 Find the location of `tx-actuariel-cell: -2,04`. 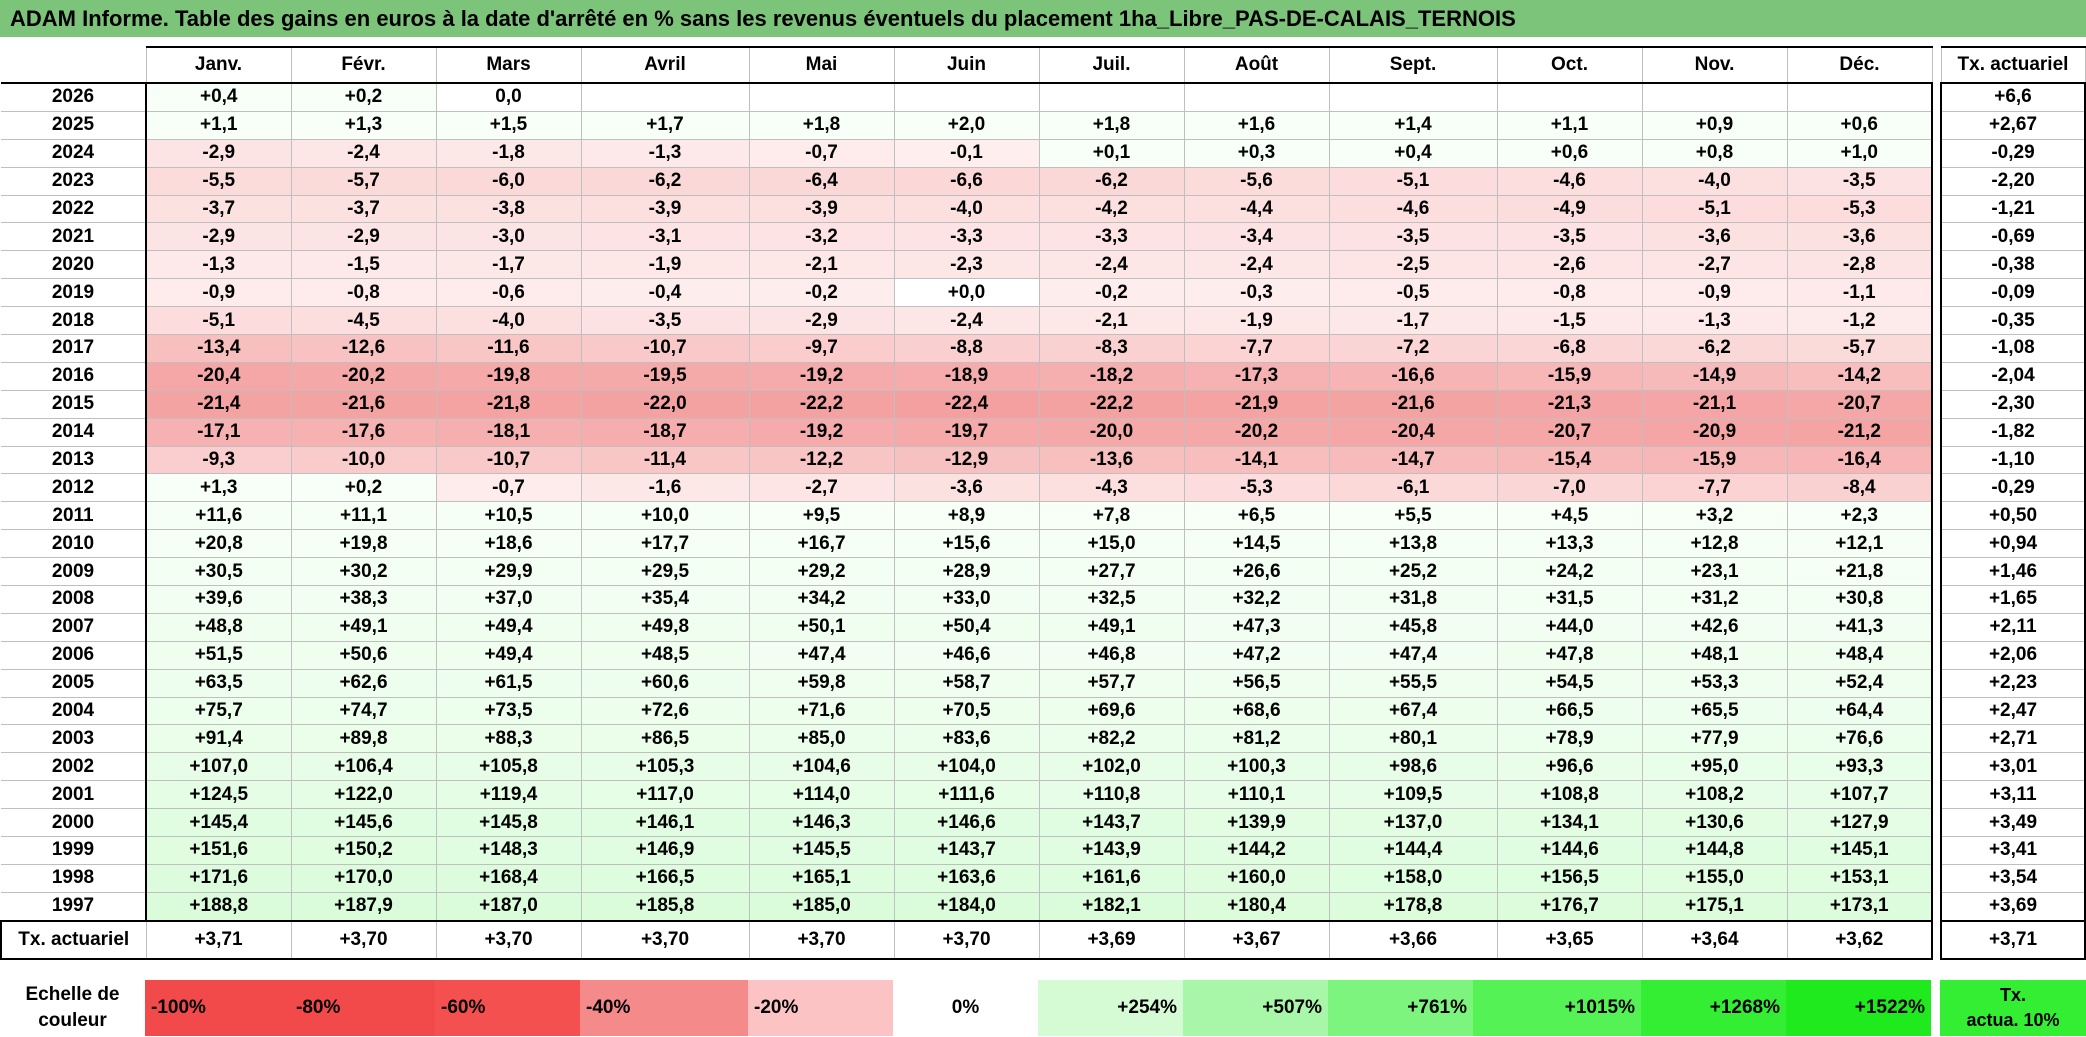

tx-actuariel-cell: -2,04 is located at coordinates (2013, 376).